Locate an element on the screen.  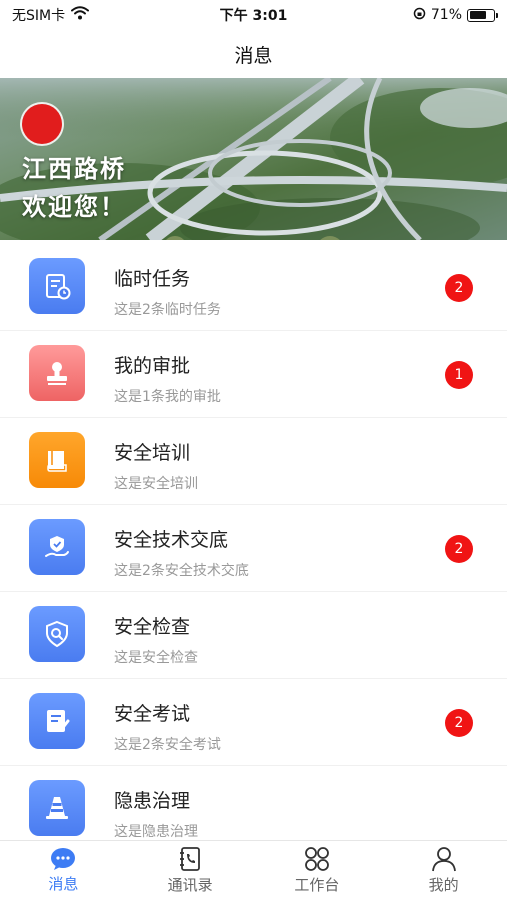
message-subtitle: 这是2条临时任务 is located at coordinates (167, 310).